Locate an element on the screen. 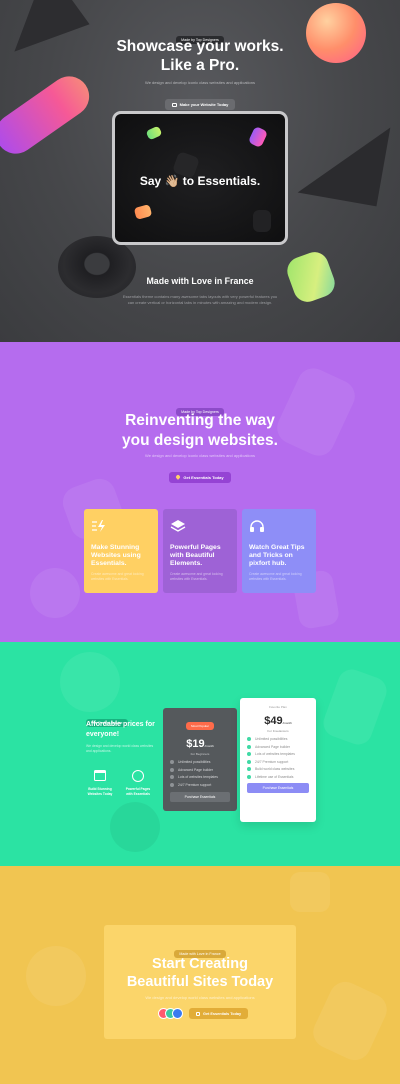 This screenshot has height=1084, width=400. plan1-period: /month is located at coordinates (209, 746).